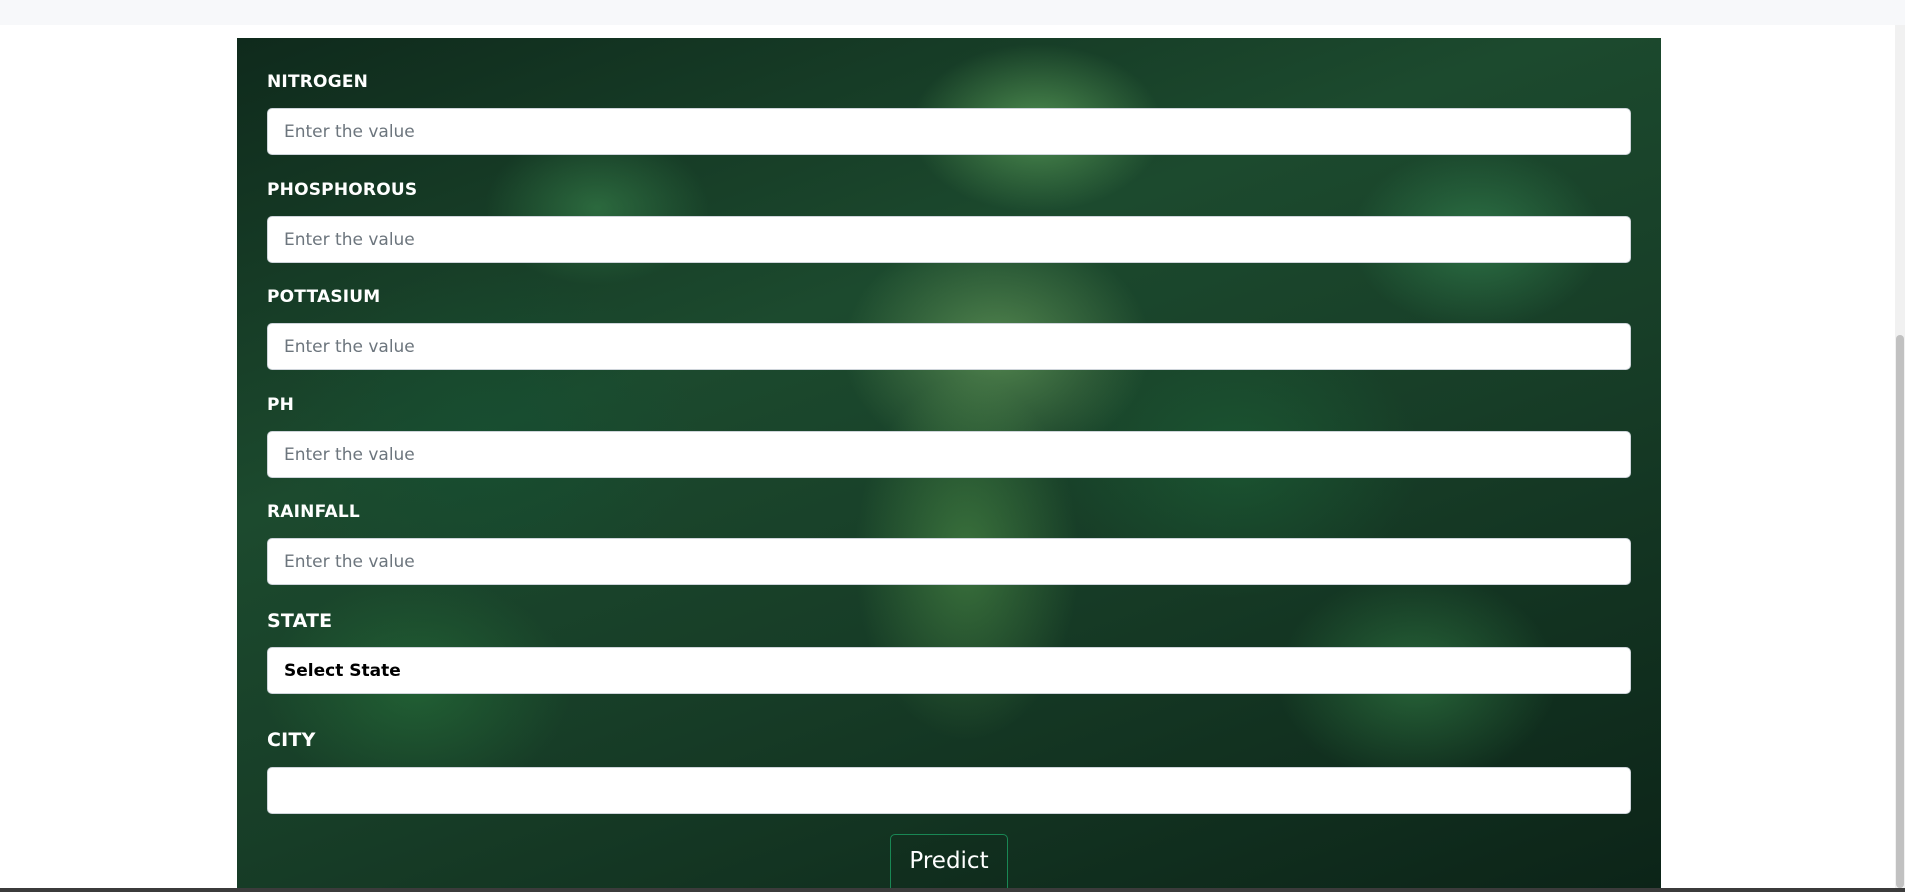 The height and width of the screenshot is (892, 1905). Describe the element at coordinates (952, 12) in the screenshot. I see `top-bar` at that location.